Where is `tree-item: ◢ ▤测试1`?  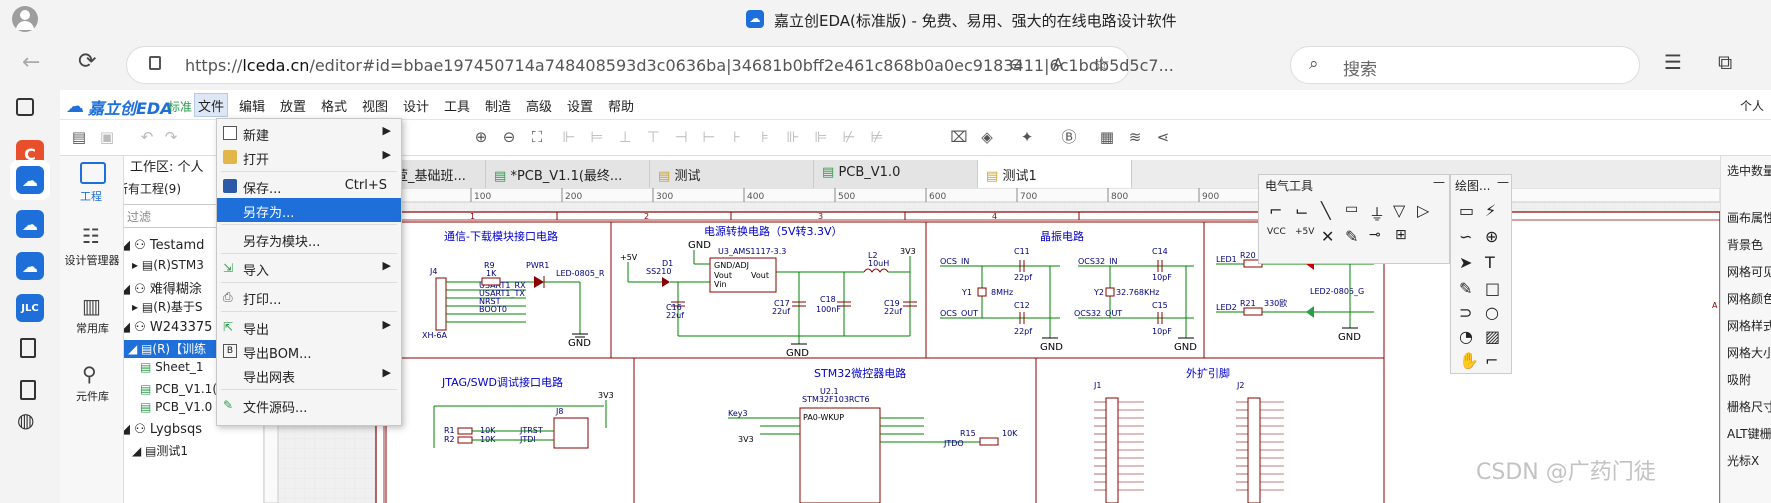 tree-item: ◢ ▤测试1 is located at coordinates (160, 450).